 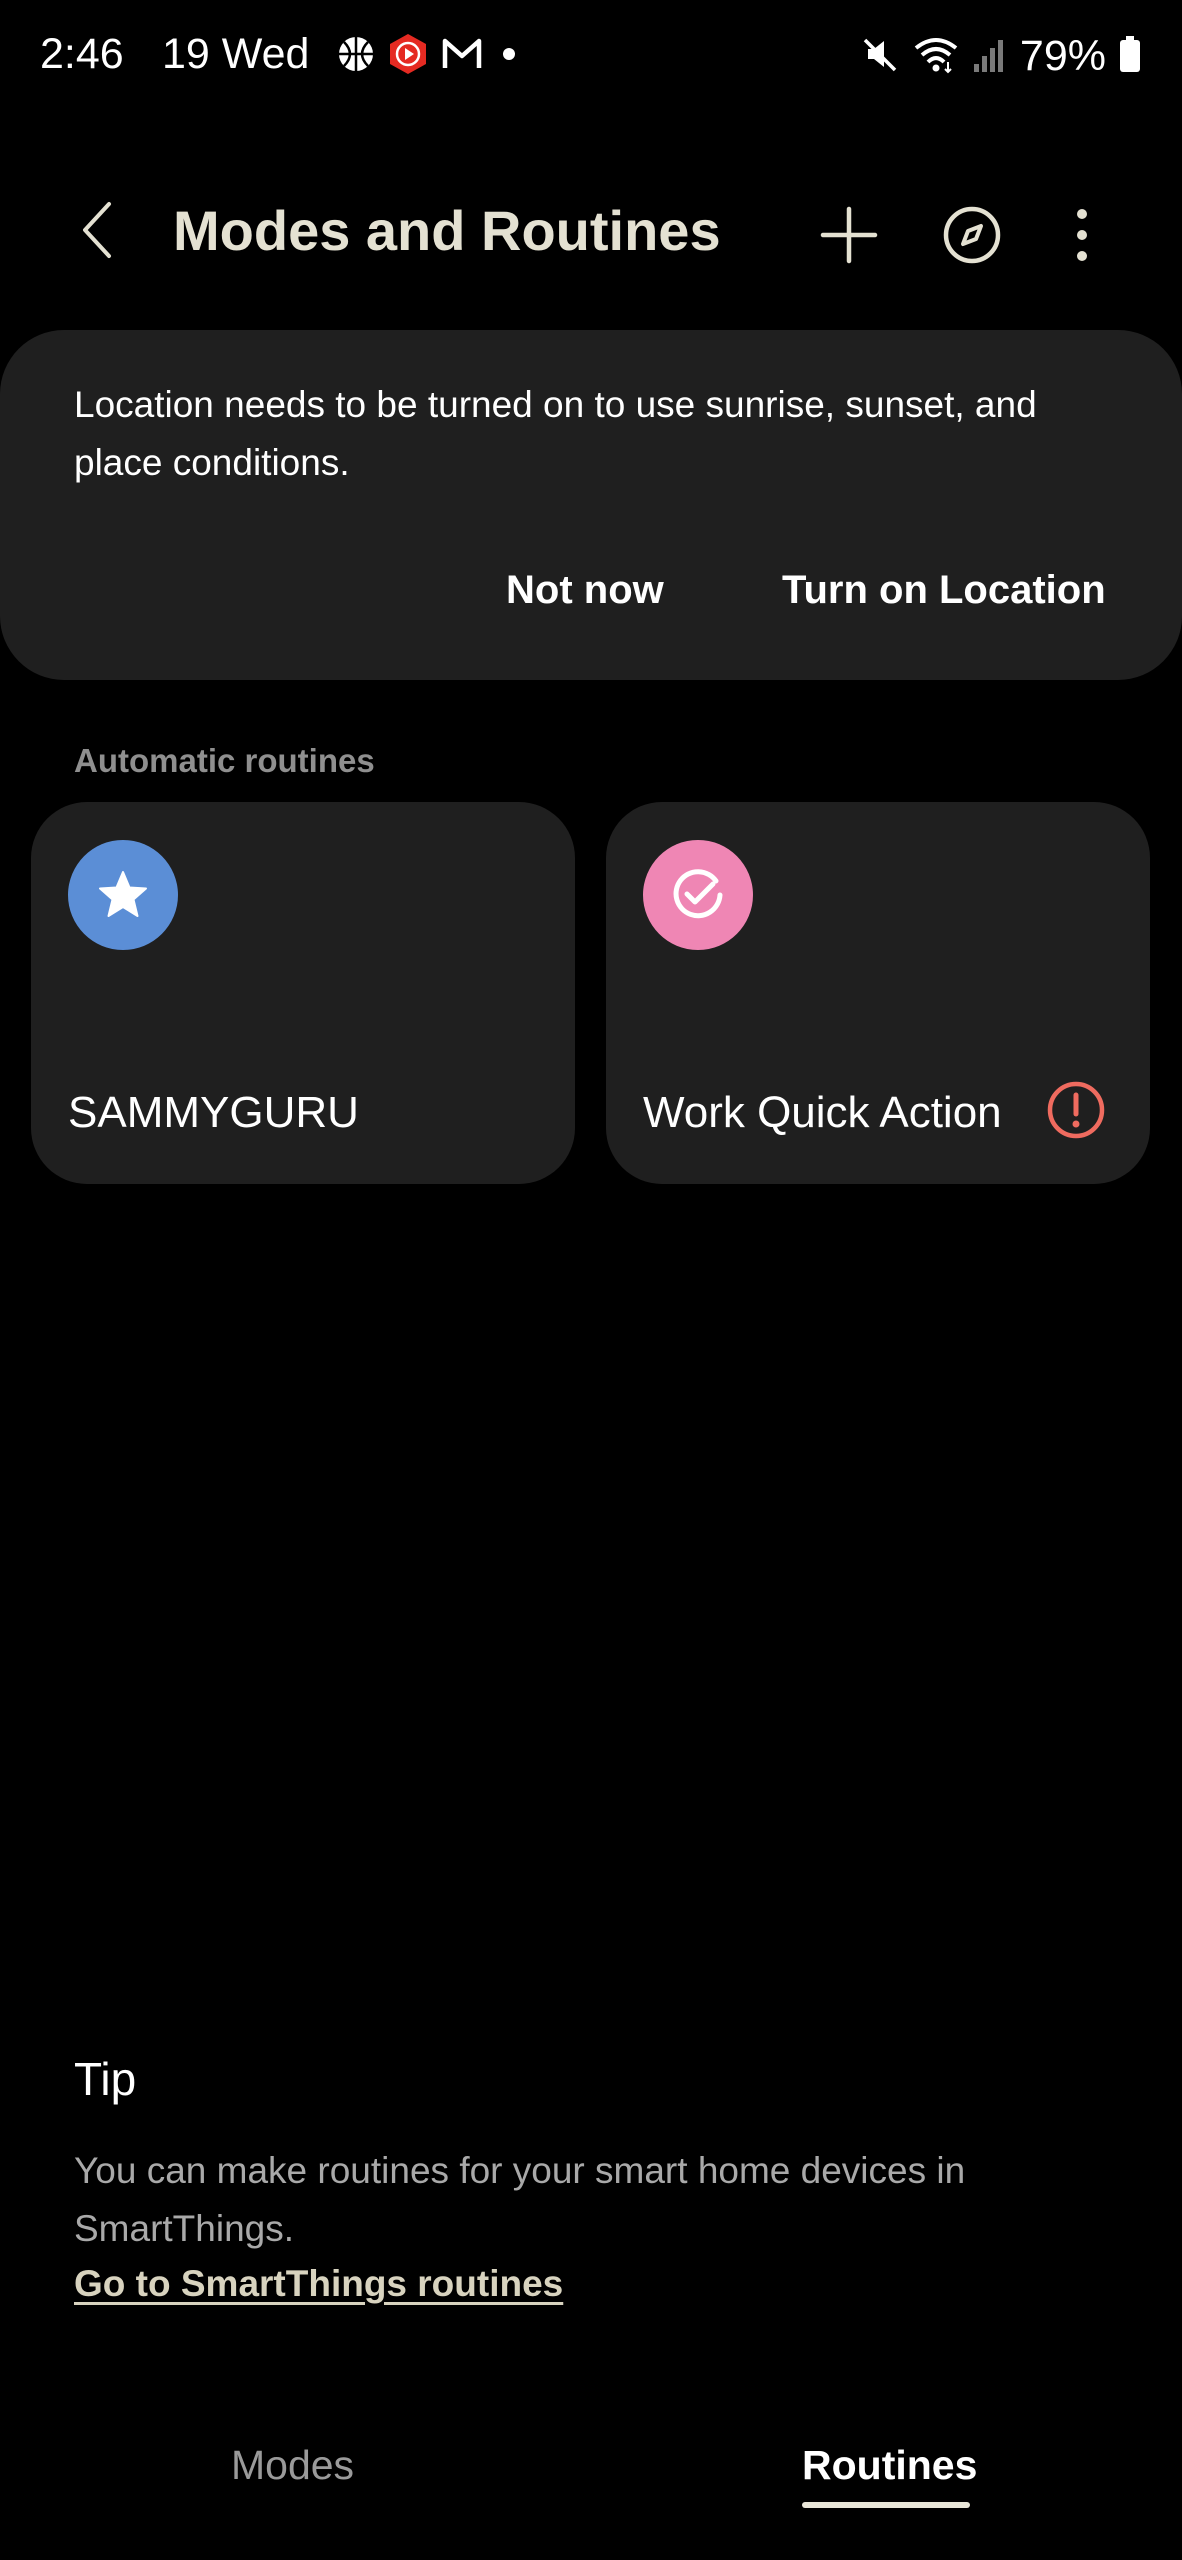 I want to click on tip-title: Tip, so click(x=105, y=2079).